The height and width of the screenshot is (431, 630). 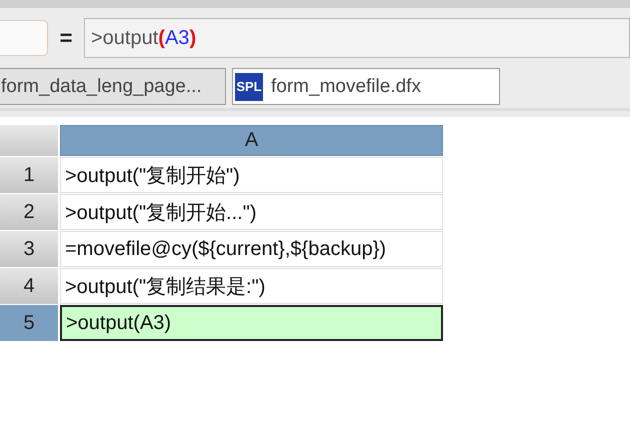 I want to click on table-cell: >output(A3), so click(x=251, y=323).